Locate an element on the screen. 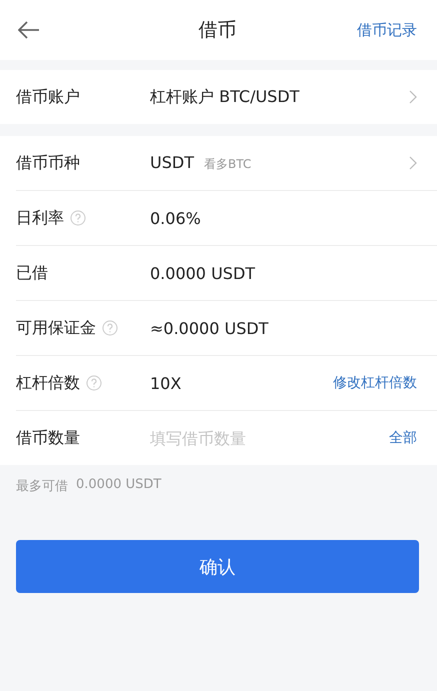 Image resolution: width=437 pixels, height=691 pixels. row-value: 0.06% is located at coordinates (175, 218).